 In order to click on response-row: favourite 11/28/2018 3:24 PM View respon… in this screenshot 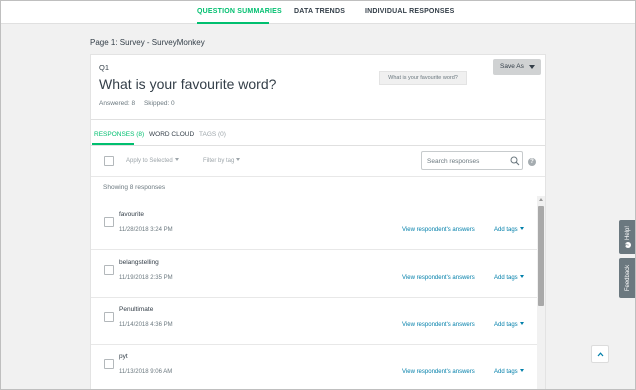, I will do `click(314, 226)`.